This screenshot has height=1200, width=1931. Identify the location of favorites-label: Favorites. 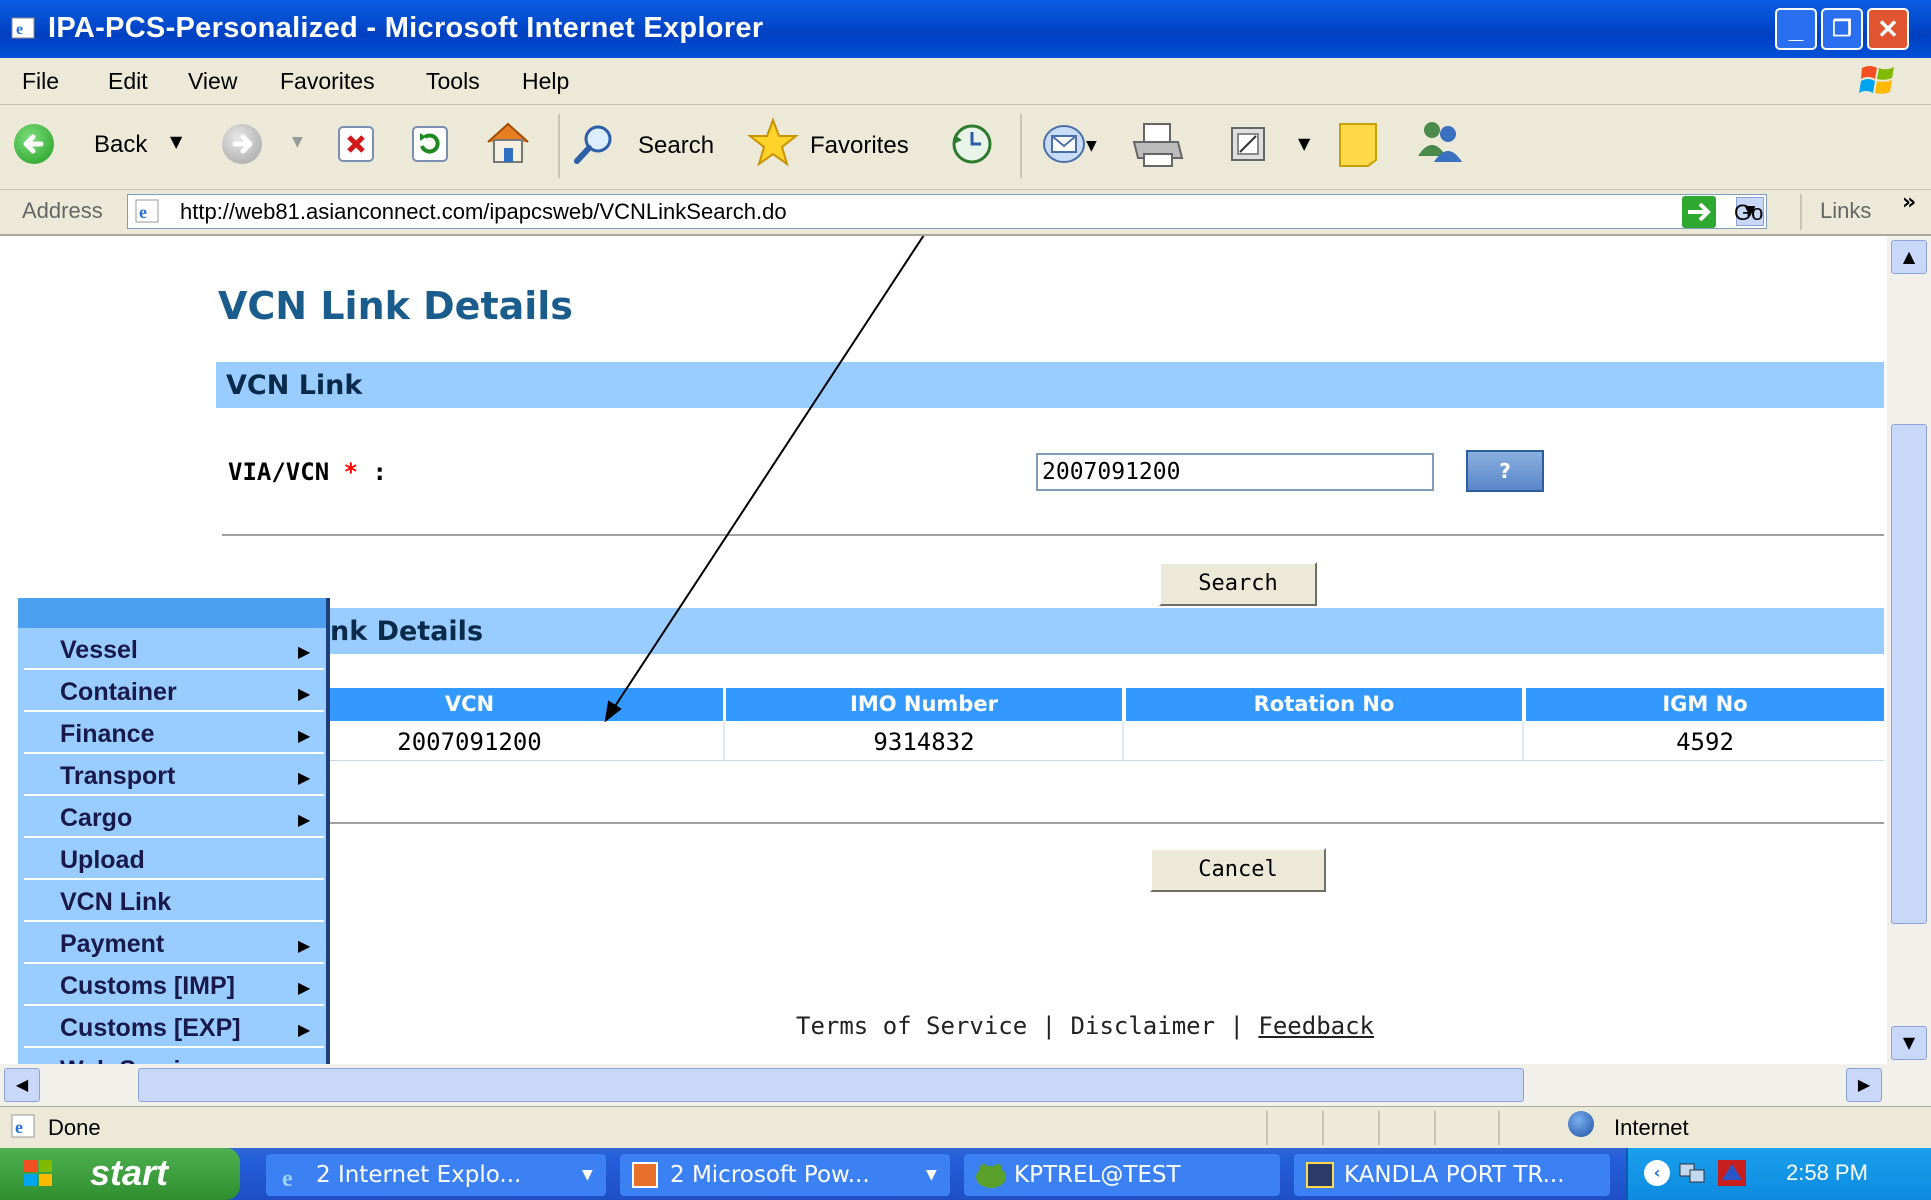
(859, 145).